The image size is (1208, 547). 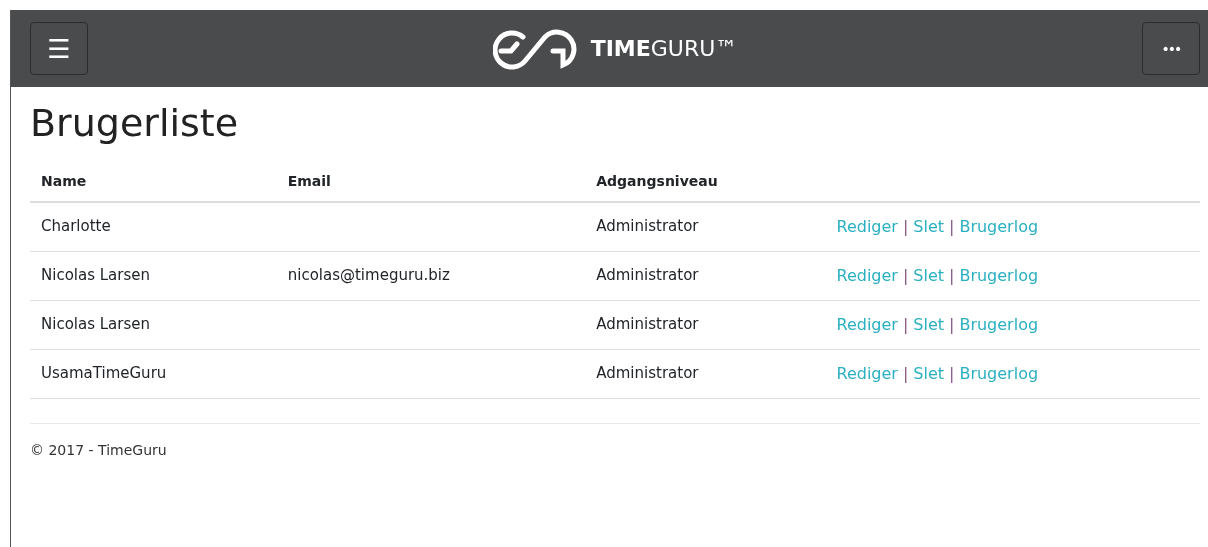 What do you see at coordinates (368, 274) in the screenshot?
I see `table-cell: nicolas@timeguru.biz` at bounding box center [368, 274].